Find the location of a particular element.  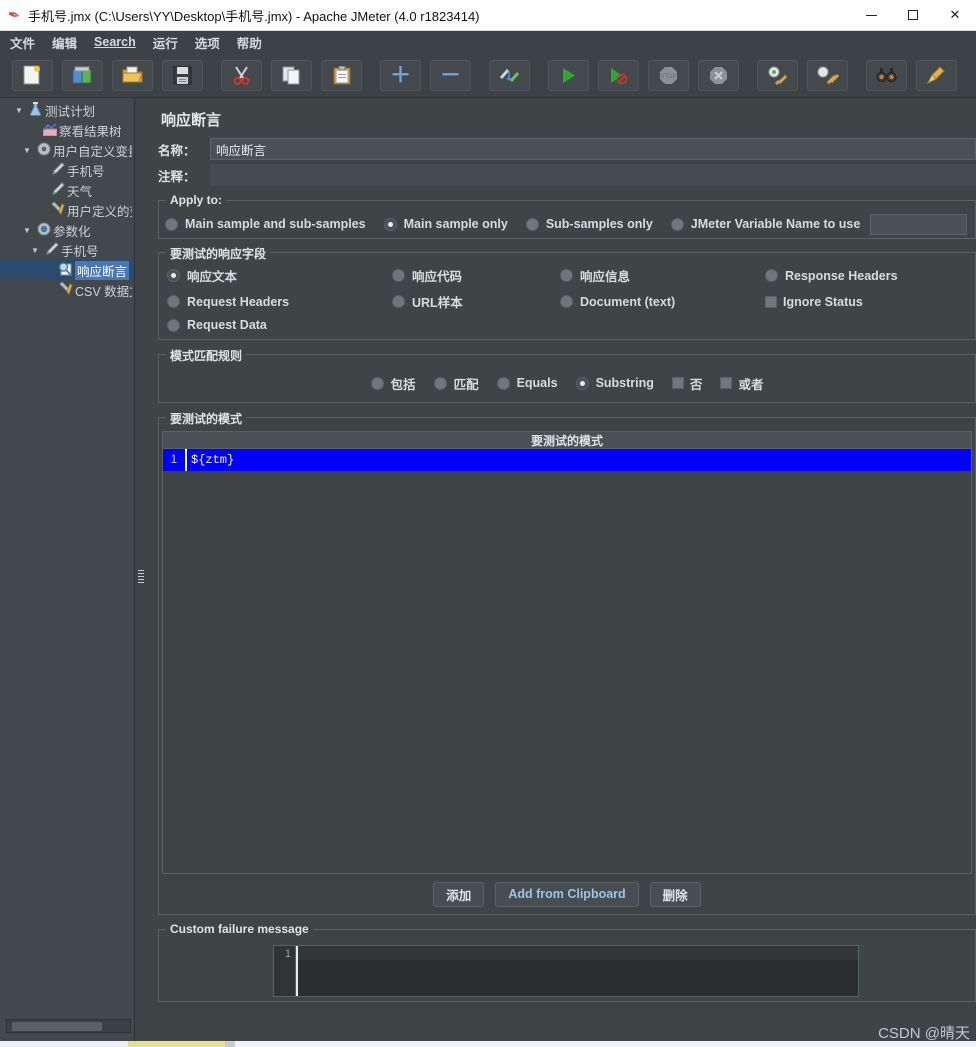

delete-button: 删除 is located at coordinates (675, 894).